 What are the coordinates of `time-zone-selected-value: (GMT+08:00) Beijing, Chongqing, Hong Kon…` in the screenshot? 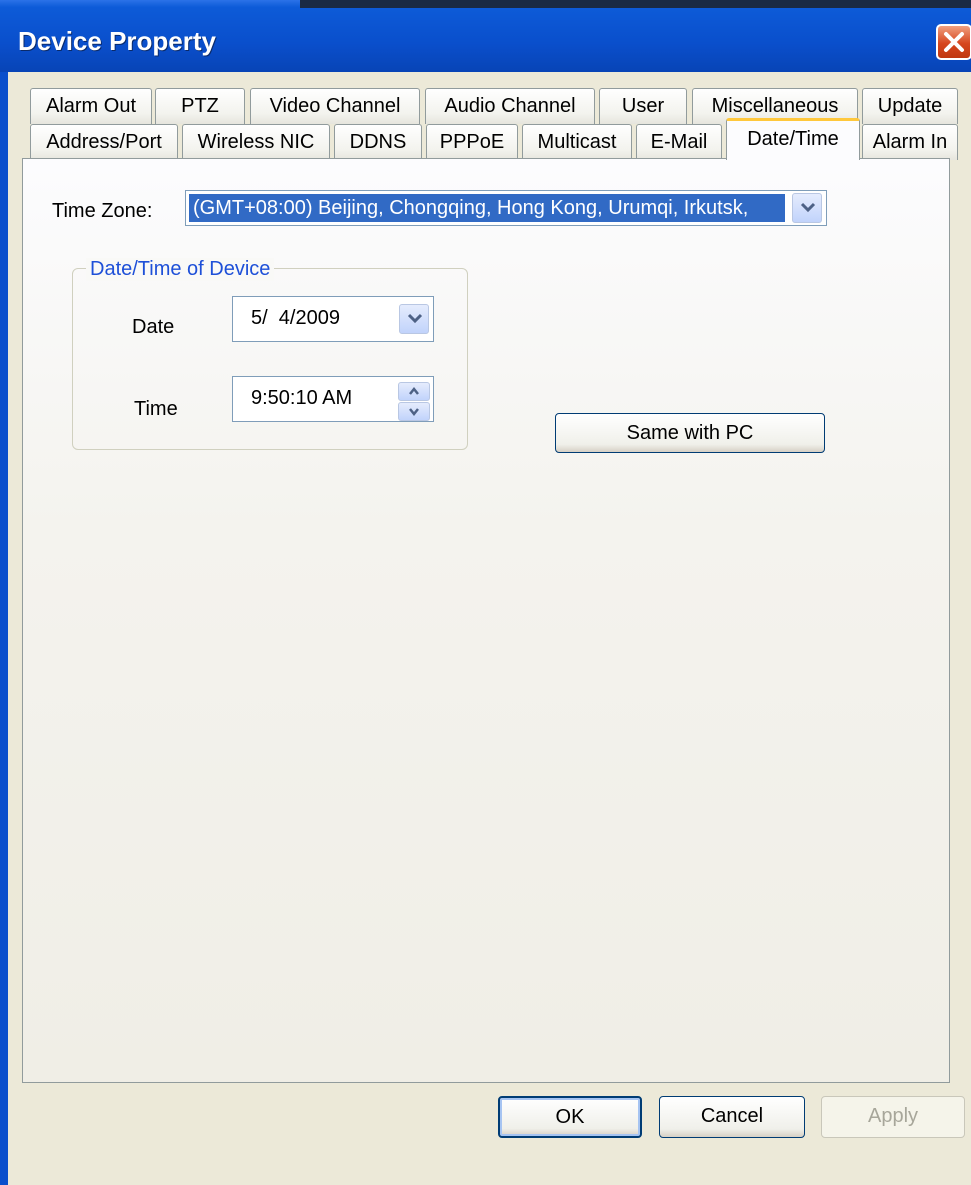 It's located at (487, 208).